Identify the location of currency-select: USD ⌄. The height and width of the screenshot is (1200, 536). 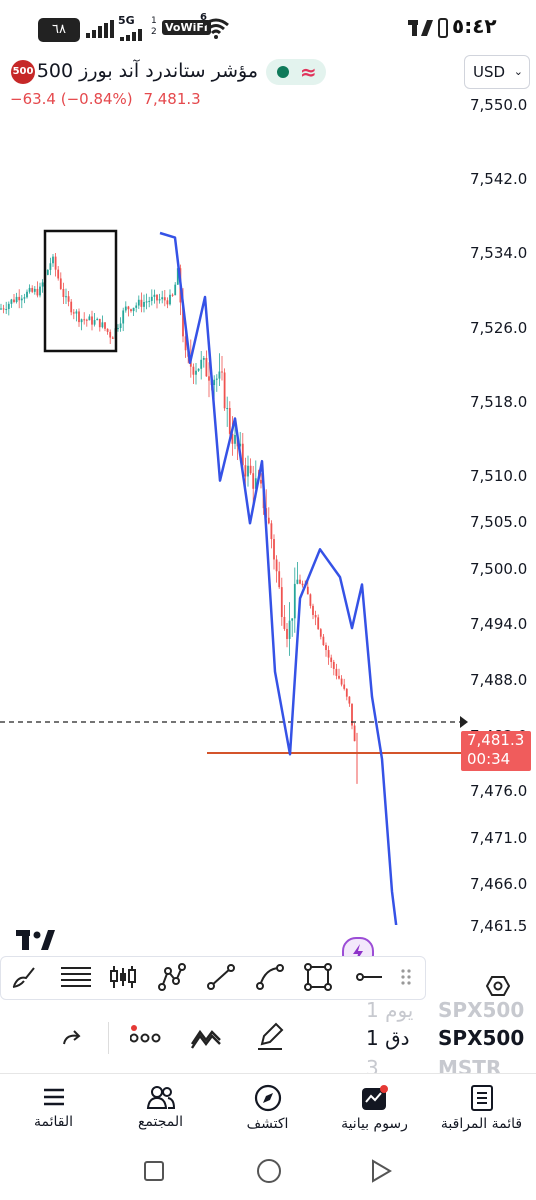
(497, 72).